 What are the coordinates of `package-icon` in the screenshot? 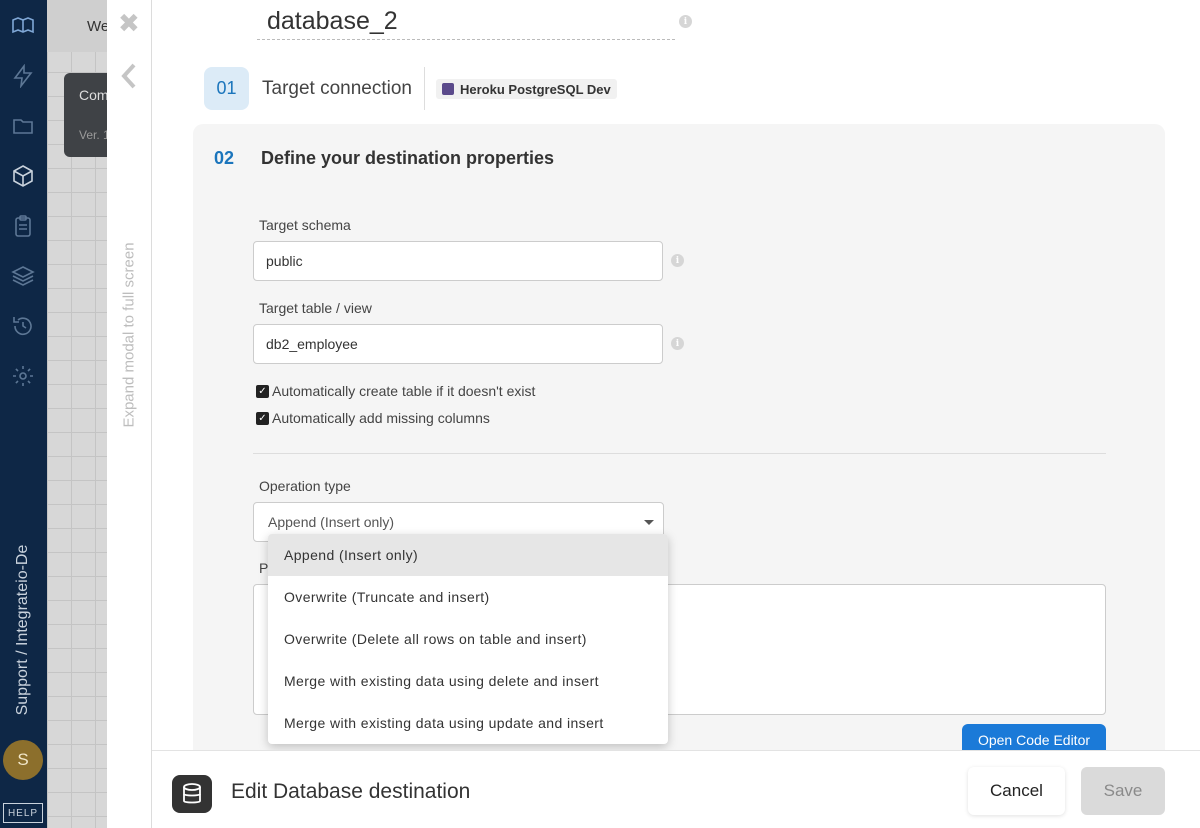 It's located at (23, 176).